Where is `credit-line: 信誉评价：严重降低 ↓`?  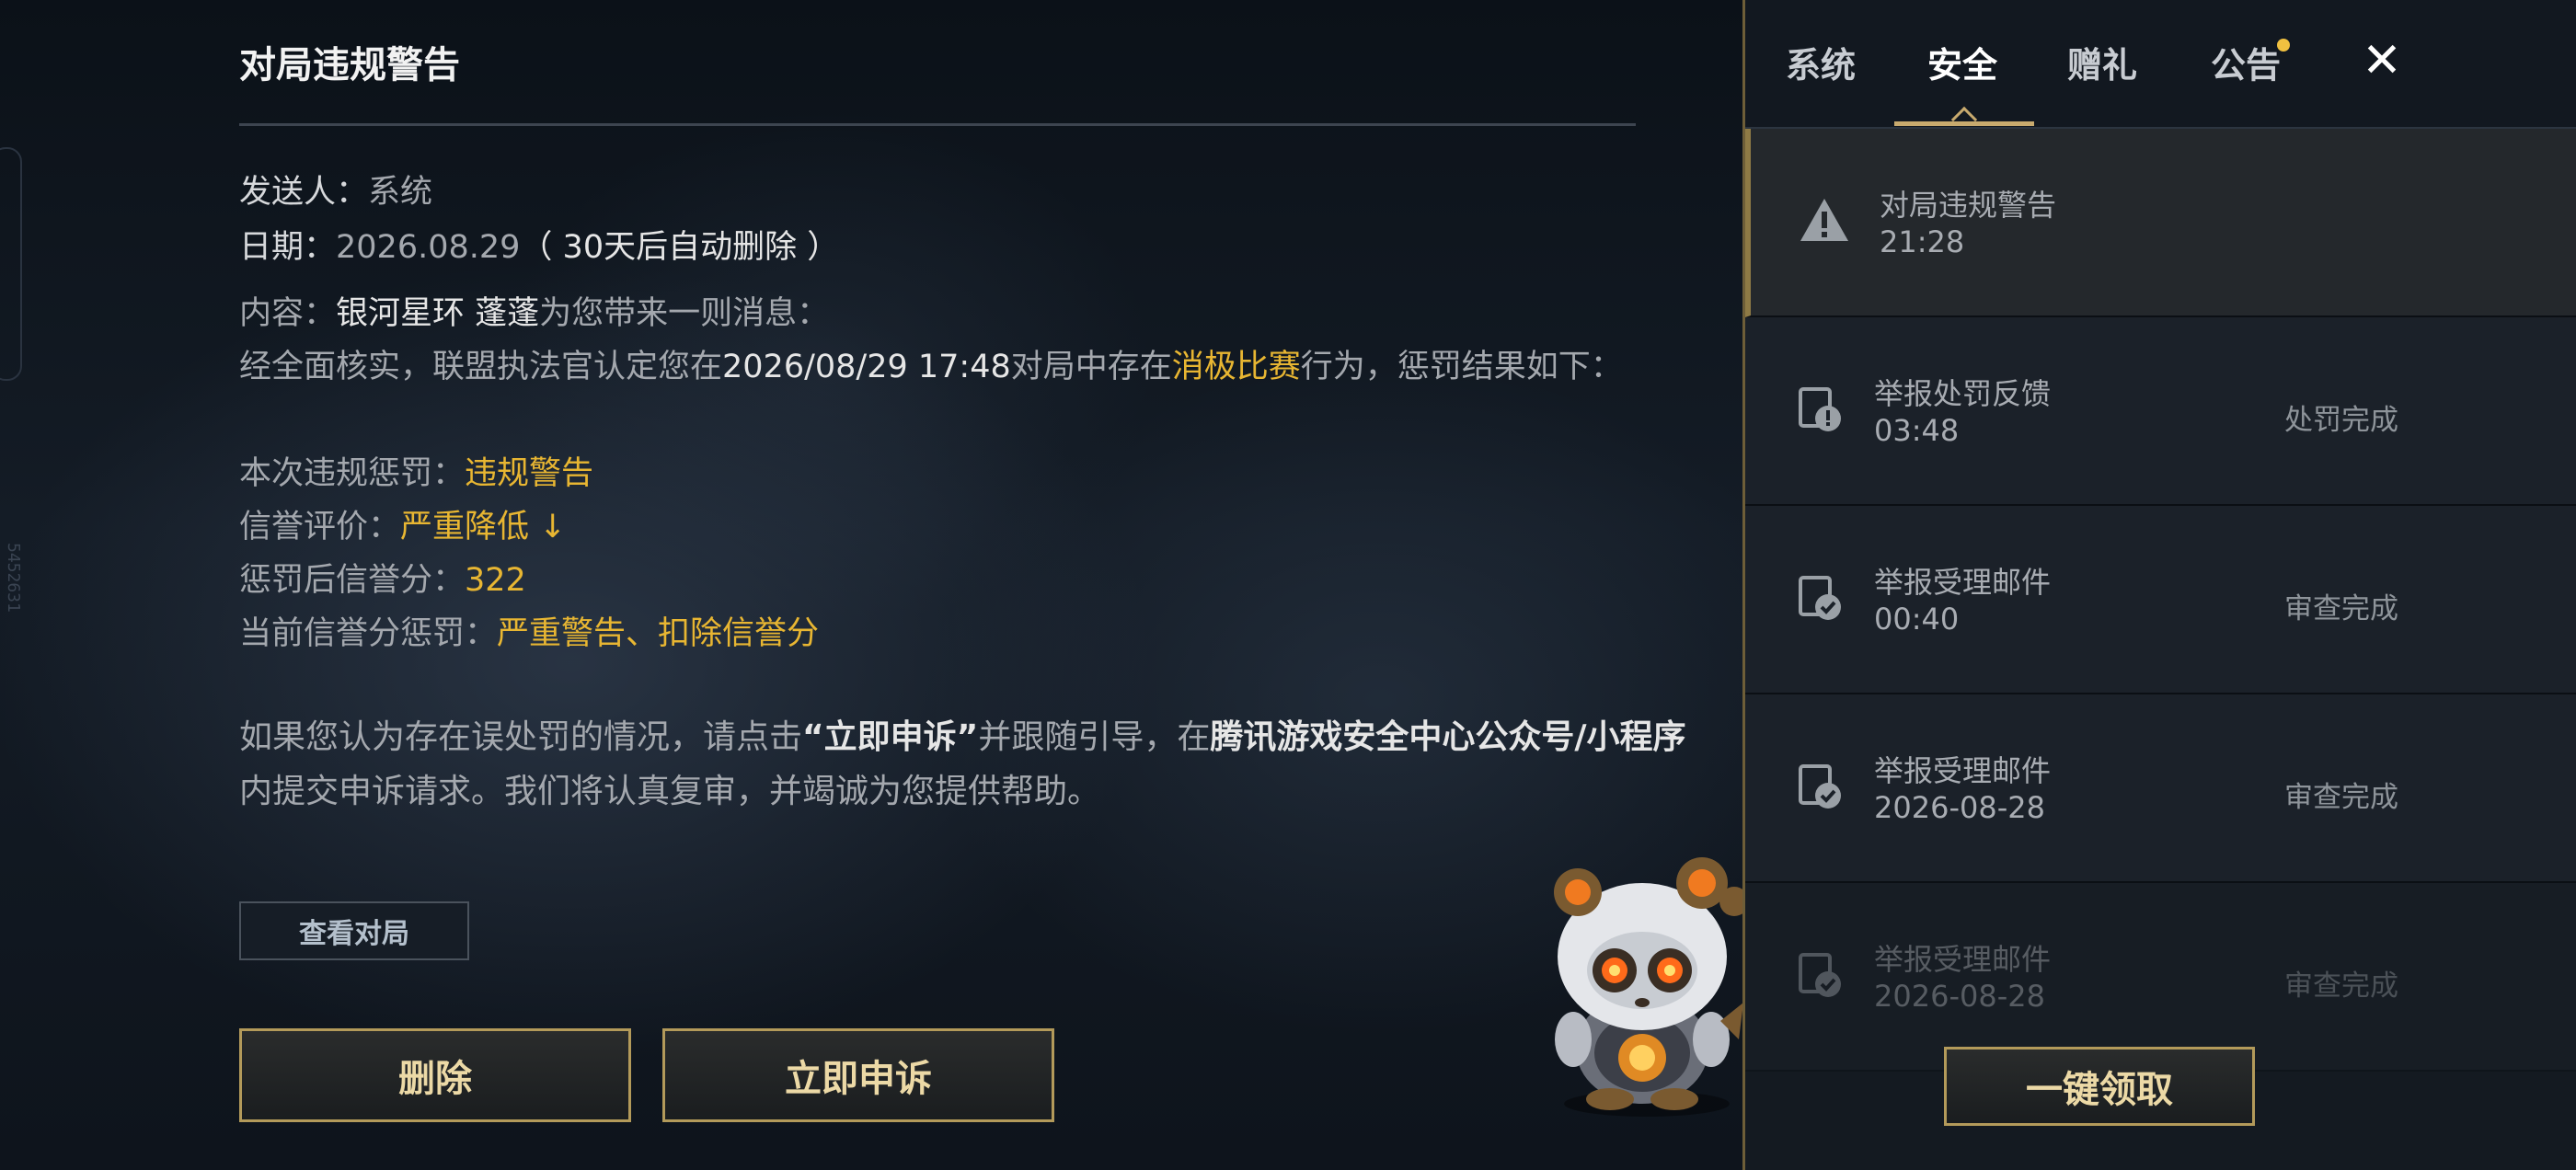
credit-line: 信誉评价：严重降低 ↓ is located at coordinates (402, 523).